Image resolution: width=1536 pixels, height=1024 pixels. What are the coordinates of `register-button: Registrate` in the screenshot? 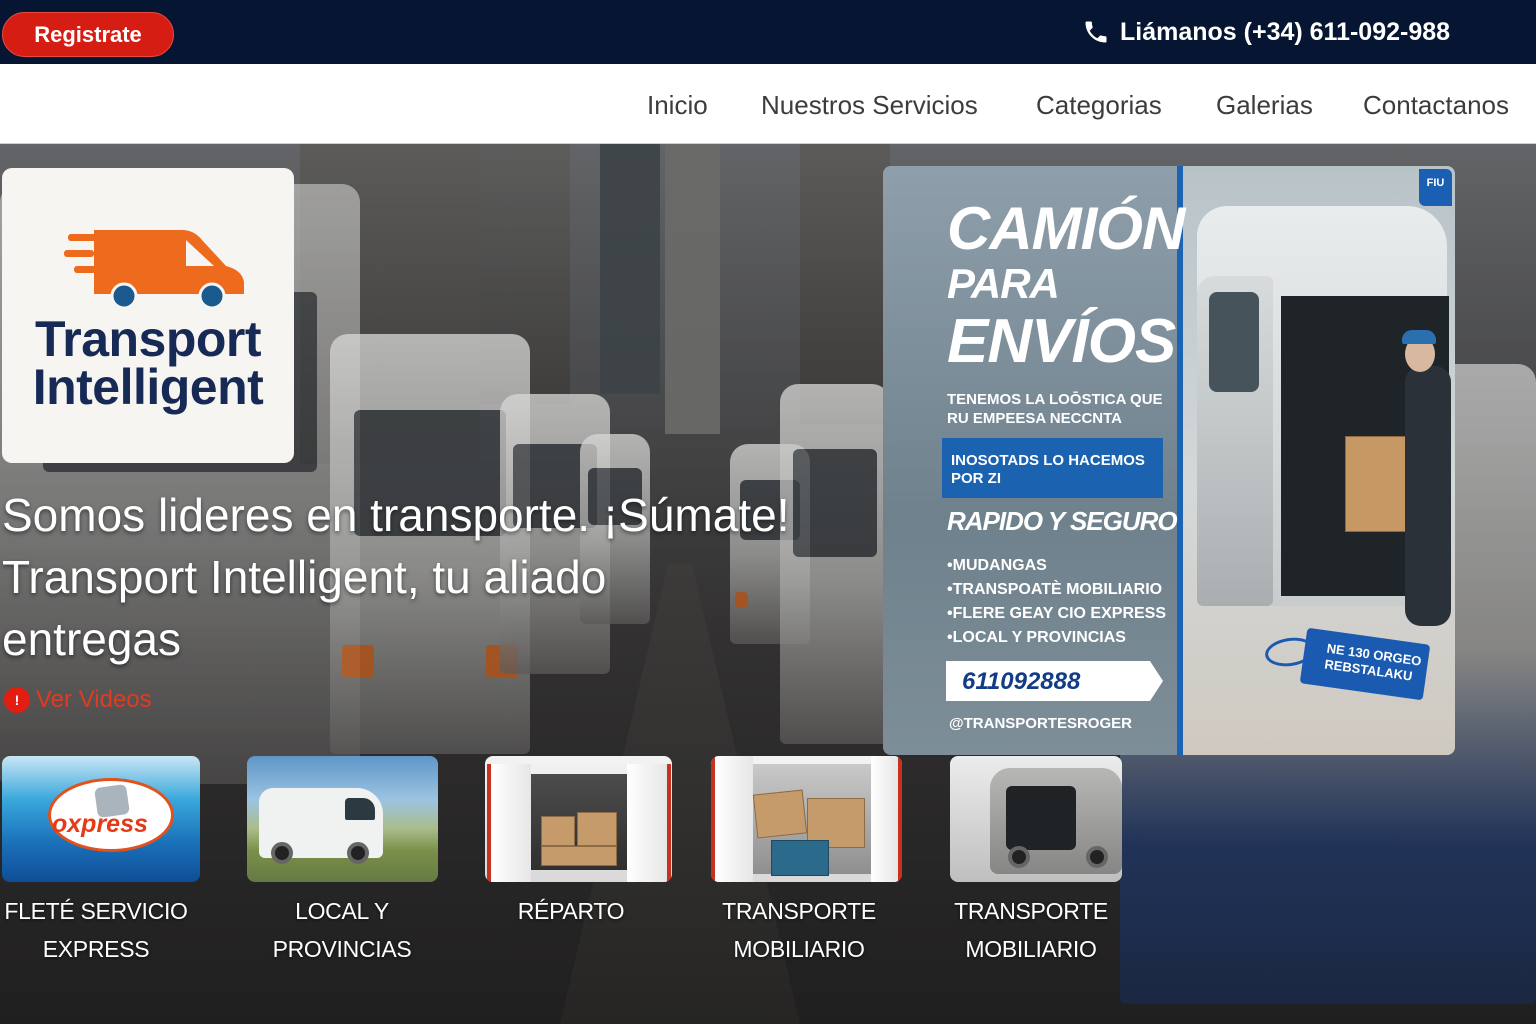 It's located at (88, 34).